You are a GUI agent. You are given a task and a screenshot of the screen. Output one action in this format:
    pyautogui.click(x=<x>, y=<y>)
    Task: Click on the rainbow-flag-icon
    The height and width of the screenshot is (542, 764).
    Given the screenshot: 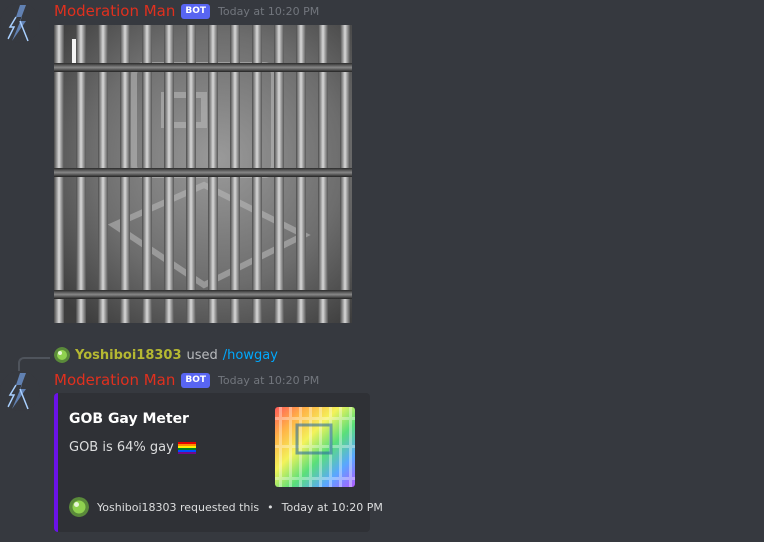 What is the action you would take?
    pyautogui.click(x=186, y=447)
    